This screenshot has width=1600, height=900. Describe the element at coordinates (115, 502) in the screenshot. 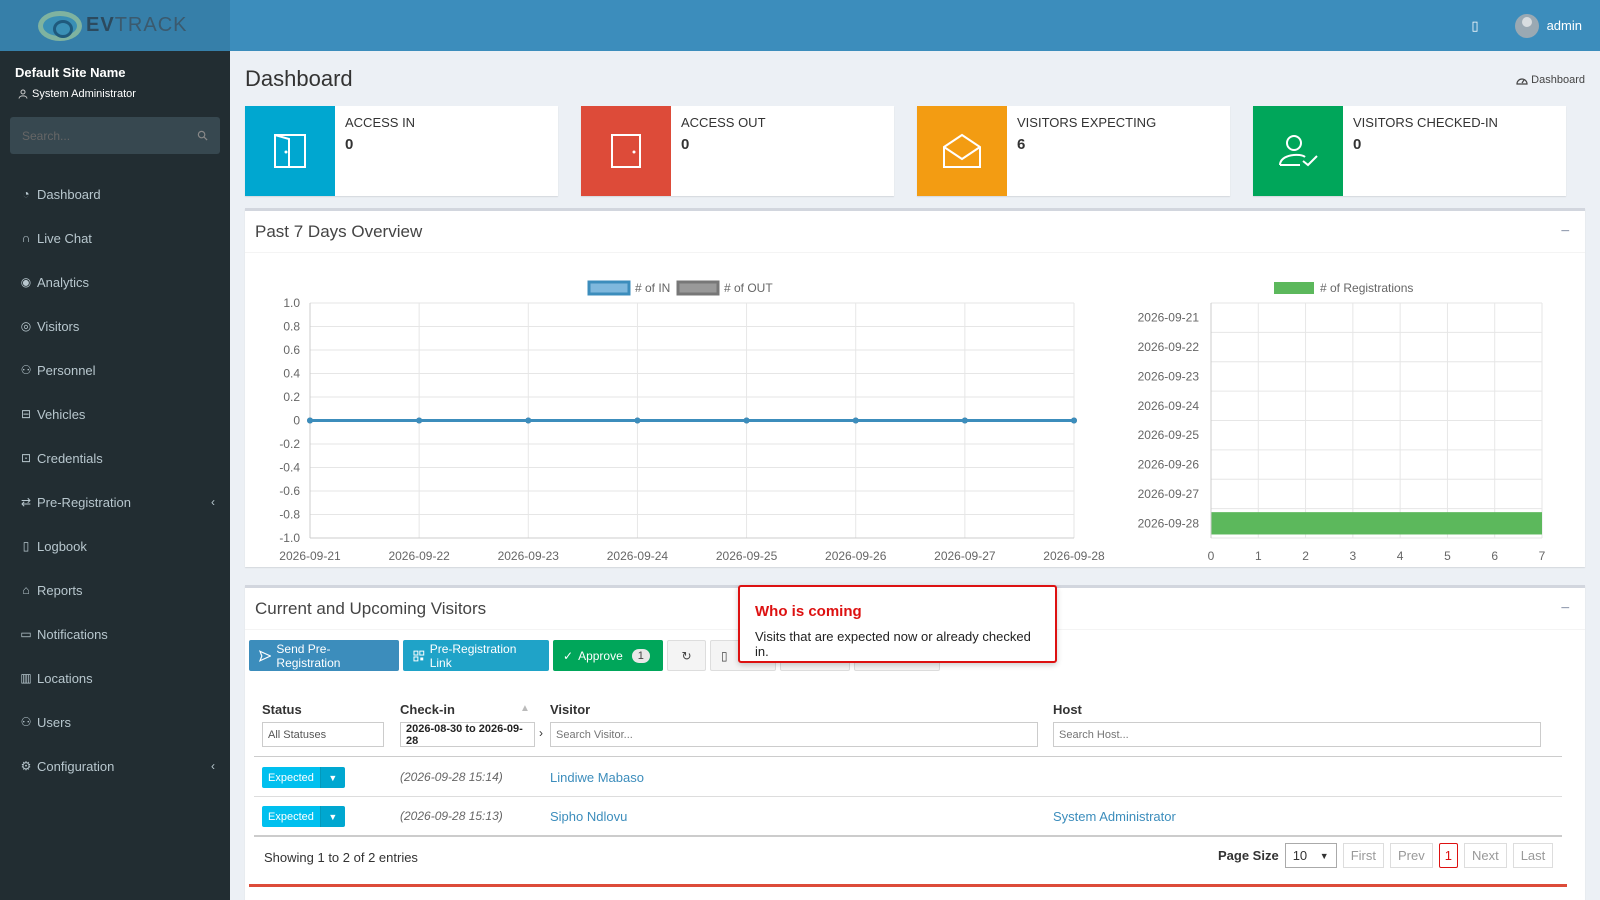

I see `sidebar-item-pre-registration: ⇄ Pre-Registration ‹` at that location.